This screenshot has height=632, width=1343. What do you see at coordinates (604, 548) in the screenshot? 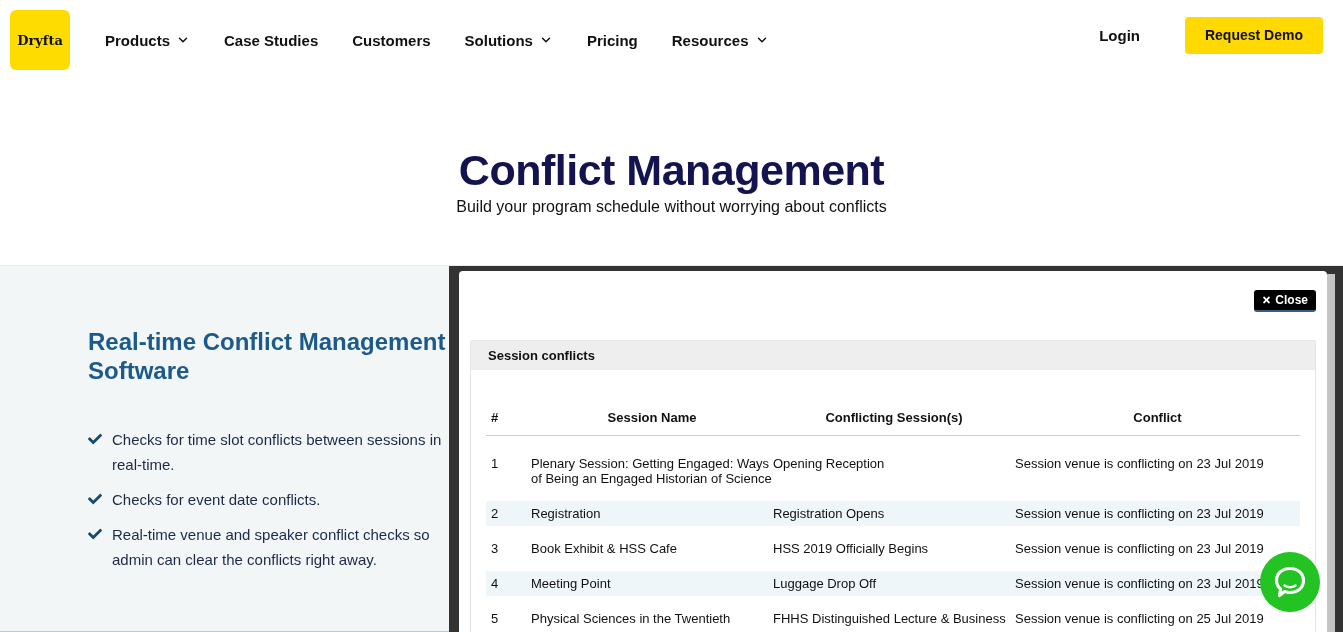
I see `table-cell: Book Exhibit & HSS Cafe` at bounding box center [604, 548].